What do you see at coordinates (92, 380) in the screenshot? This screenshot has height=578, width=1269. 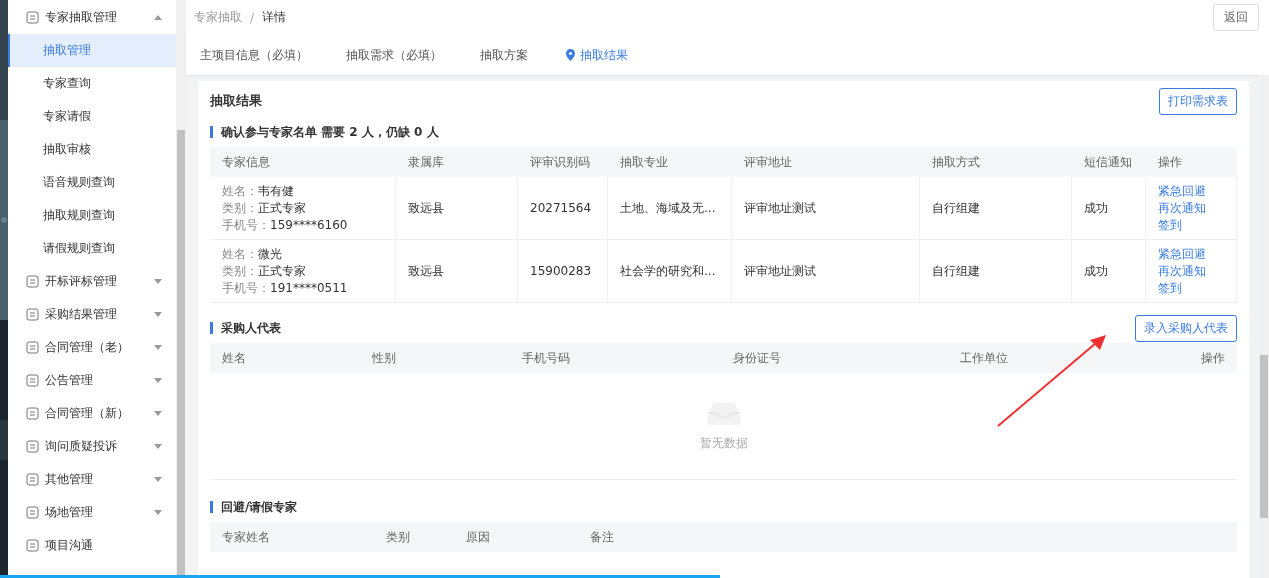 I see `sidebar-item: 公告管理` at bounding box center [92, 380].